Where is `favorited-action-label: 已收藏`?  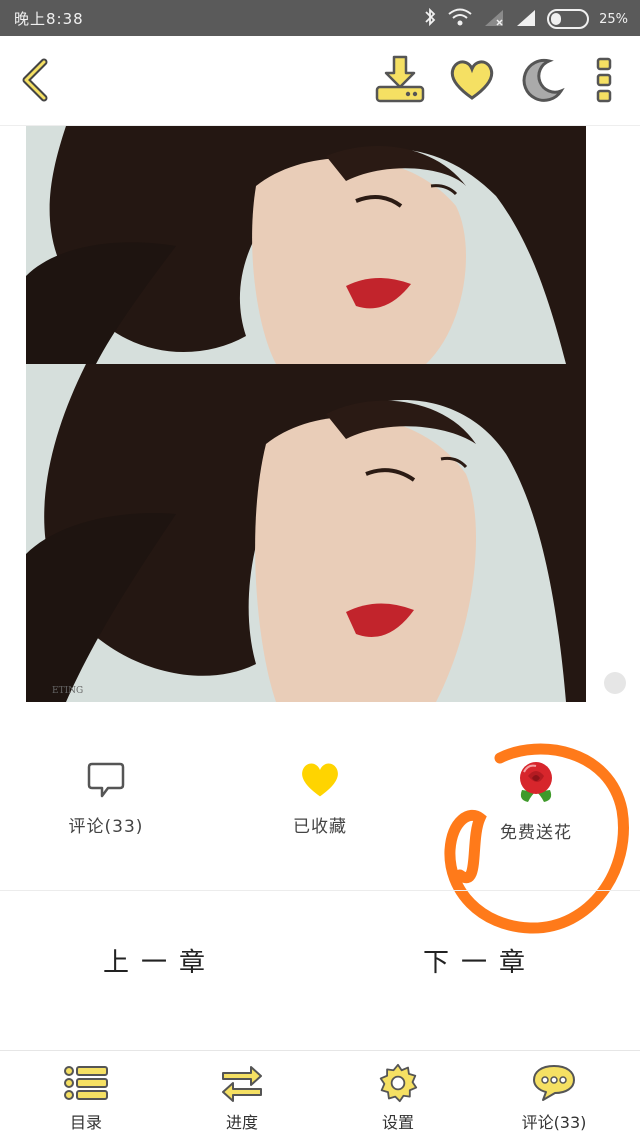
favorited-action-label: 已收藏 is located at coordinates (320, 827).